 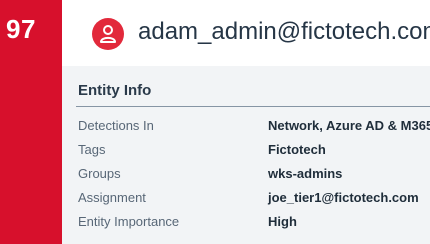 What do you see at coordinates (343, 197) in the screenshot?
I see `info-value: joe_tier1@fictotech.com` at bounding box center [343, 197].